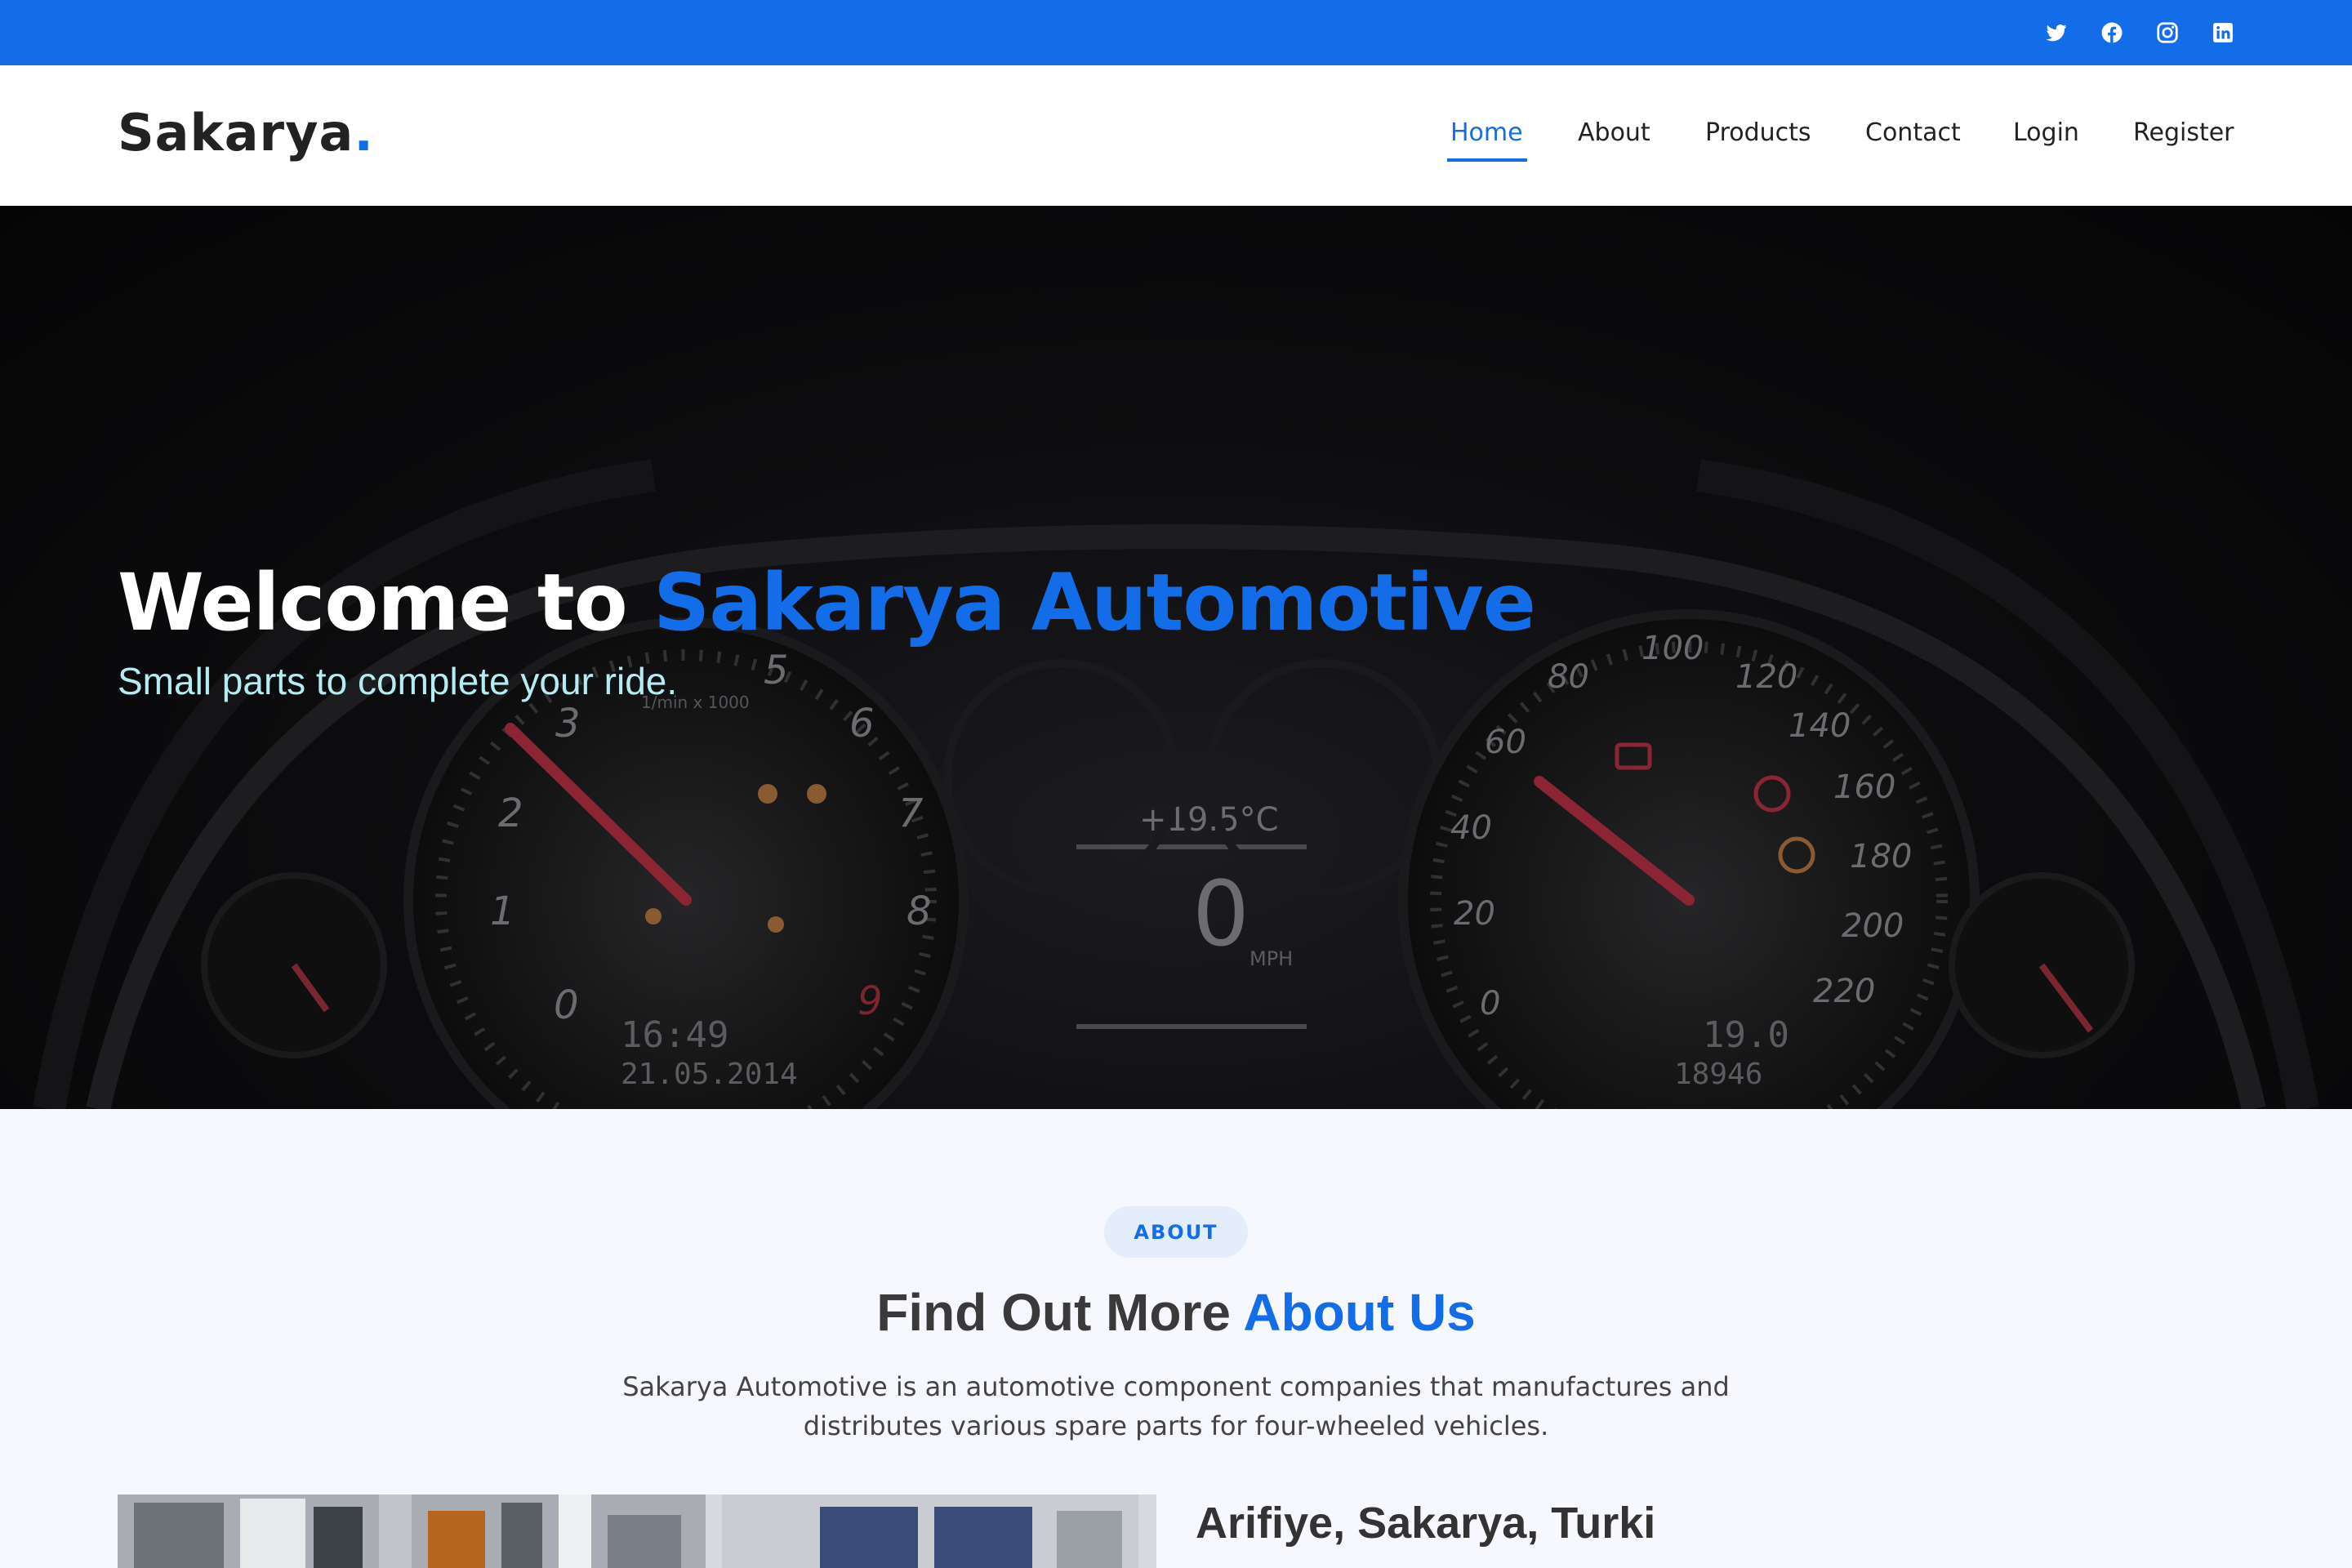 Image resolution: width=2352 pixels, height=1568 pixels. What do you see at coordinates (1873, 926) in the screenshot?
I see `svg-text: 200` at bounding box center [1873, 926].